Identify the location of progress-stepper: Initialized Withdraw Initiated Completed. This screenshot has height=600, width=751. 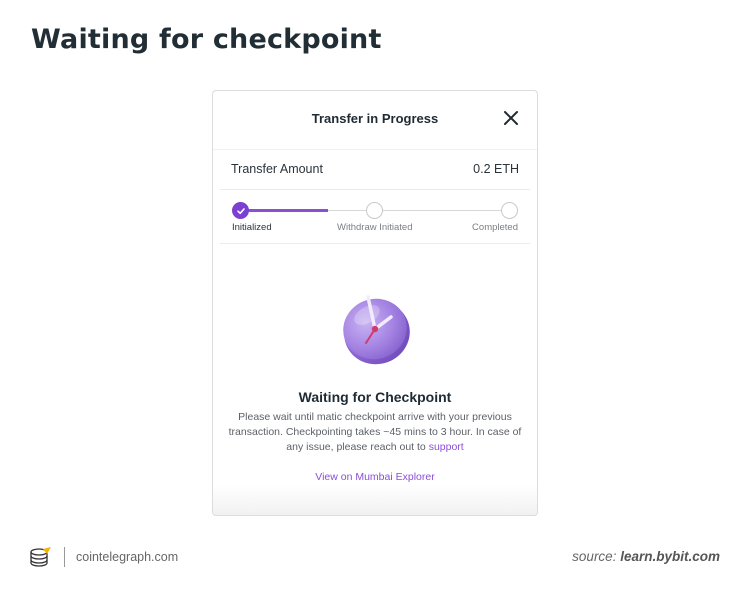
(375, 217).